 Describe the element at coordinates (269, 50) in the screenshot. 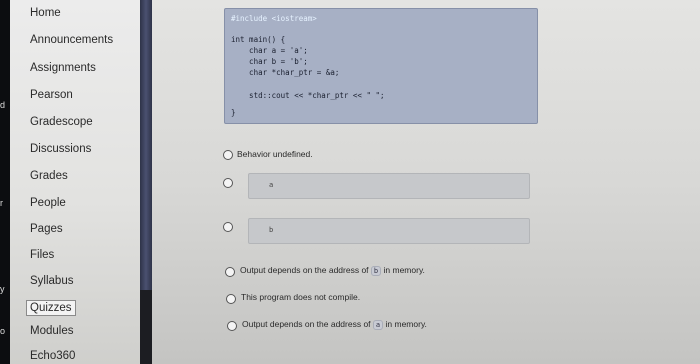

I see `code-line: char a = 'a';` at that location.